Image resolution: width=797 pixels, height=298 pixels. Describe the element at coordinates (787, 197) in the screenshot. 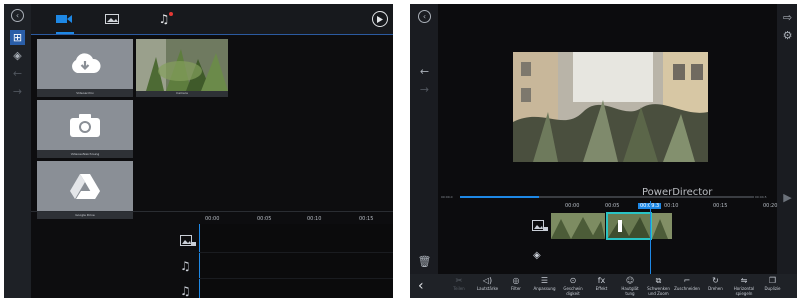

I see `play-icon: ▶` at that location.